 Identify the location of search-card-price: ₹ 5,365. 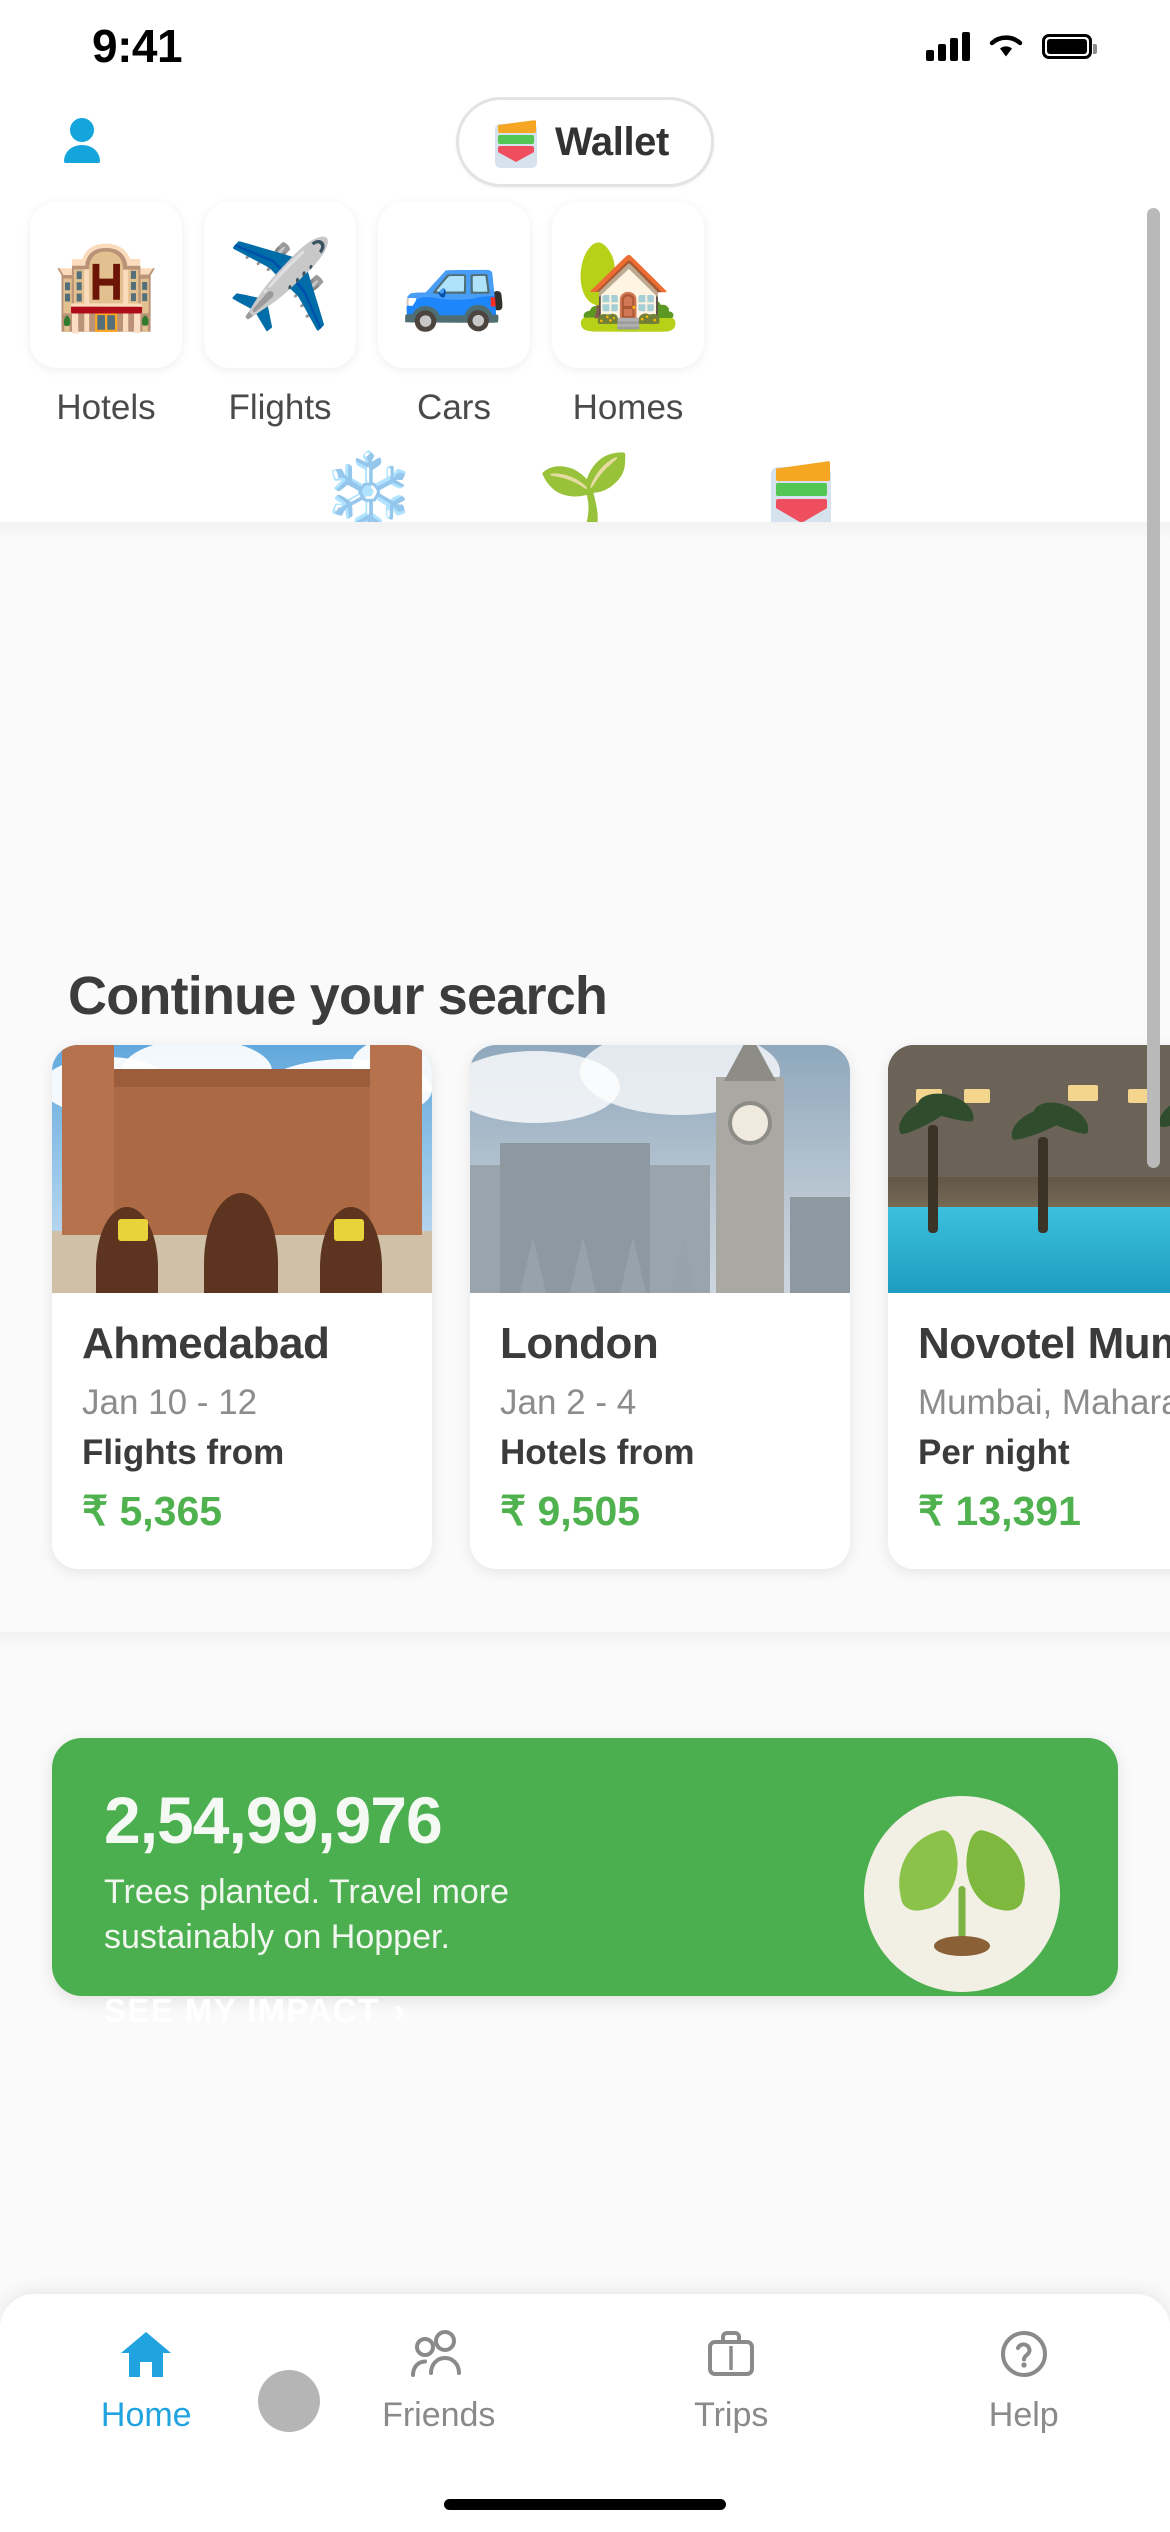
(152, 1511).